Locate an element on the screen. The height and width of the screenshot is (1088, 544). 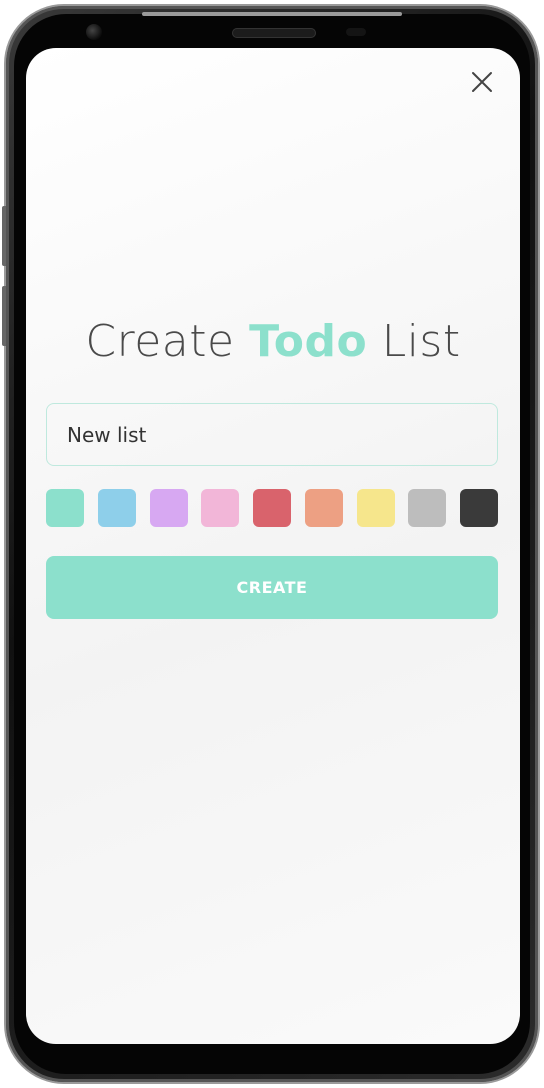
volume-up-button is located at coordinates (4, 236).